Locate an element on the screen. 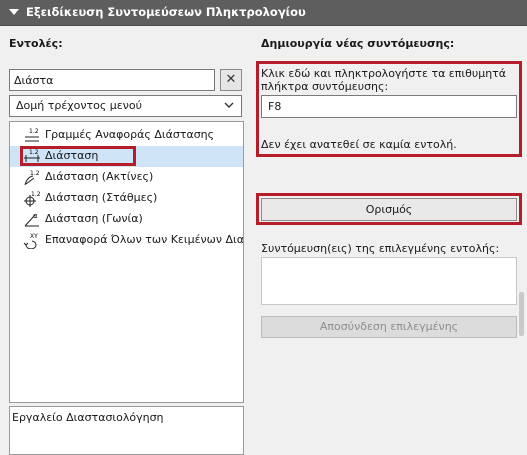 This screenshot has height=455, width=527. current-shortcuts-list is located at coordinates (389, 281).